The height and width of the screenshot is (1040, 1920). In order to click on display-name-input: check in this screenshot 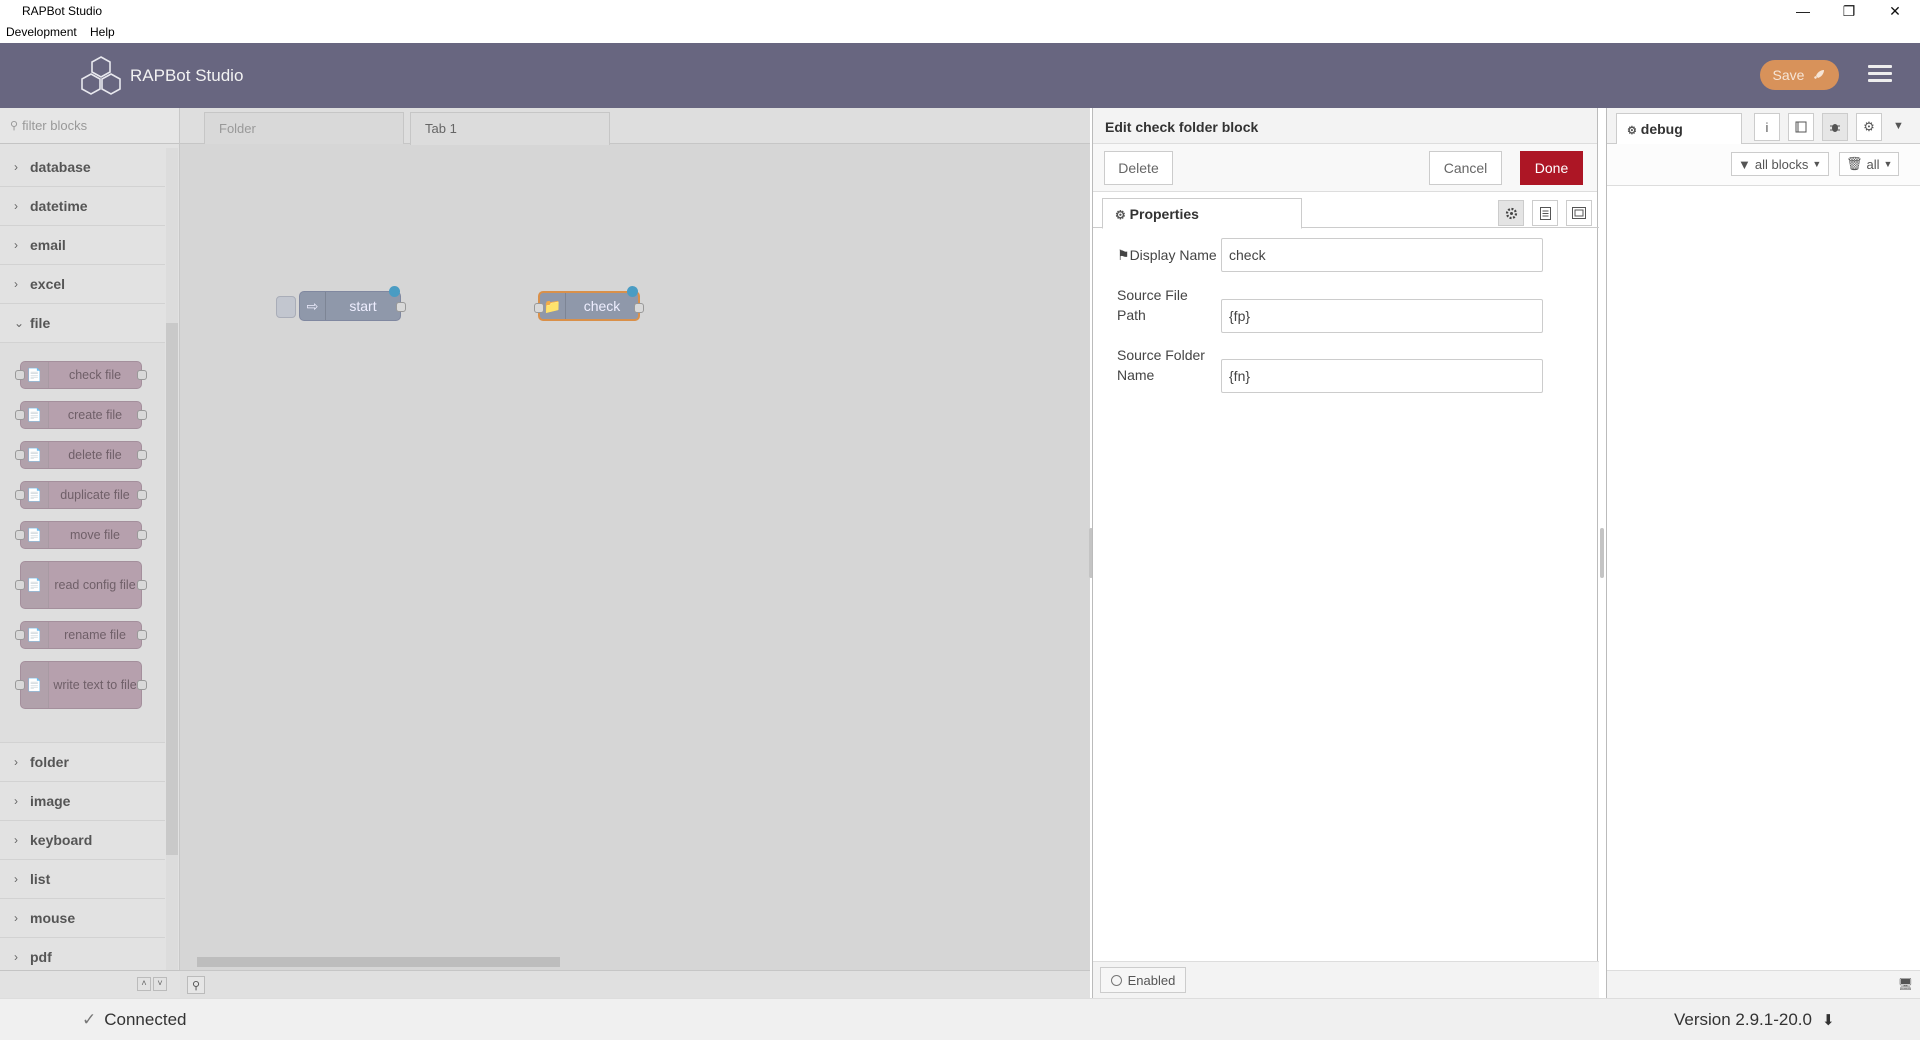, I will do `click(1382, 255)`.